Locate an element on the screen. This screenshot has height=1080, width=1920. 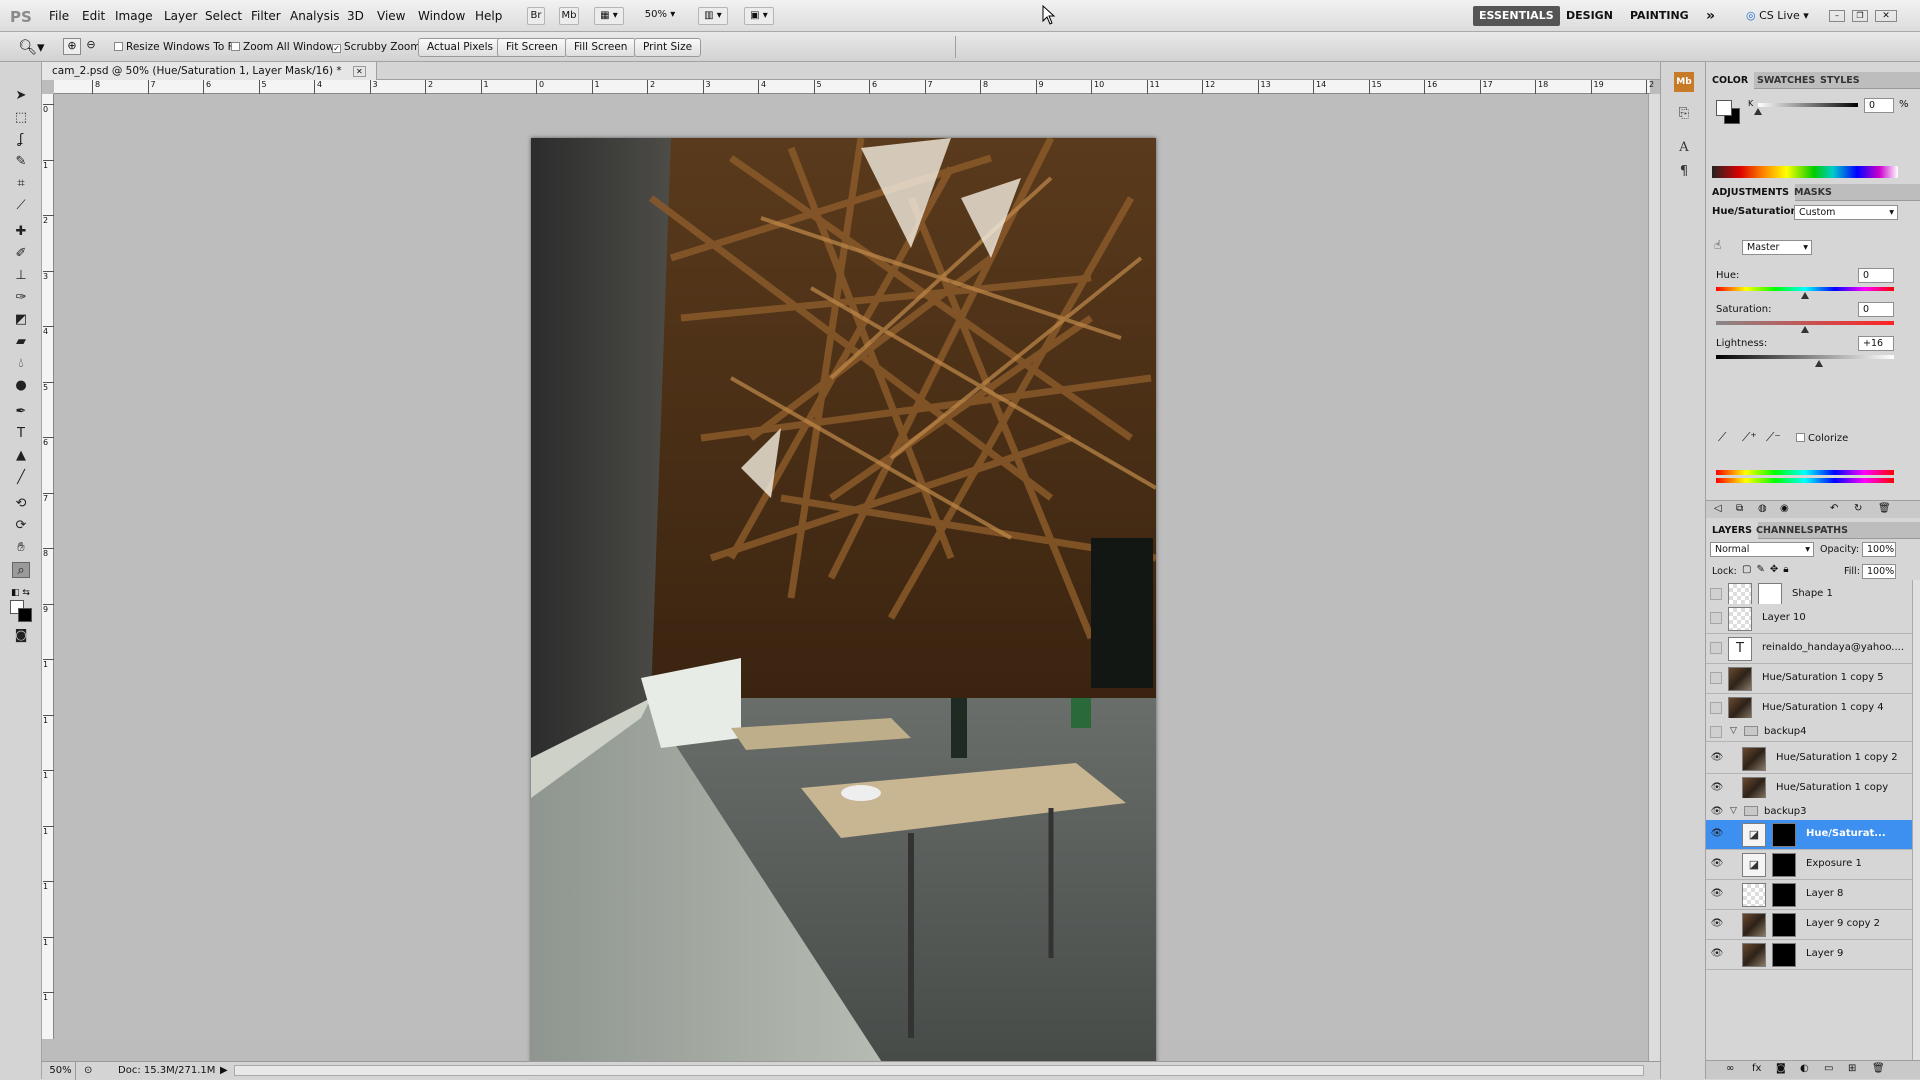
layer-row: Hue/Saturation 1 copy 5 is located at coordinates (1809, 679).